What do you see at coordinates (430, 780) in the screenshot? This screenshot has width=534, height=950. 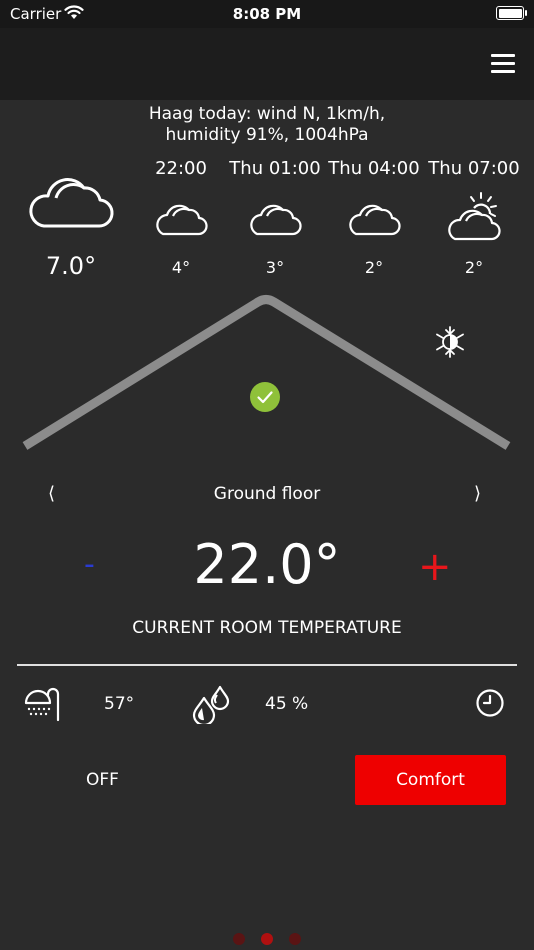 I see `comfort-mode-button: Comfort` at bounding box center [430, 780].